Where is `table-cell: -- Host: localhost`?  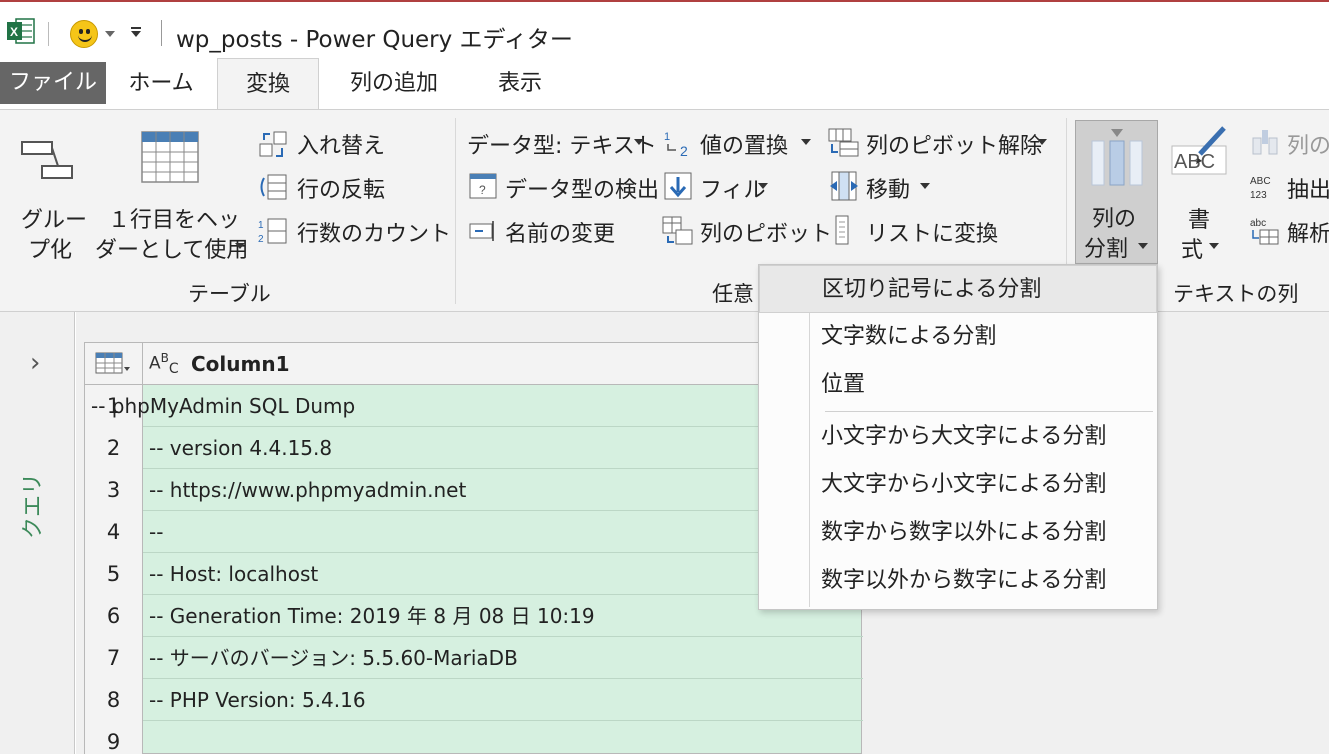 table-cell: -- Host: localhost is located at coordinates (233, 574).